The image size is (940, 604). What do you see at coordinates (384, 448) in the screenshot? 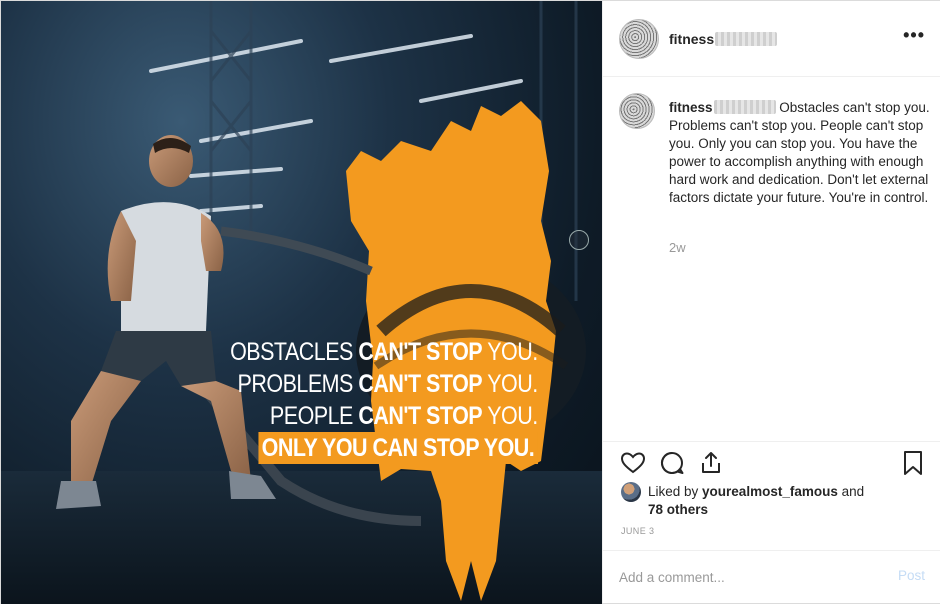
I see `quote-highlight-line: ONLY YOU CAN STOP YOU.` at bounding box center [384, 448].